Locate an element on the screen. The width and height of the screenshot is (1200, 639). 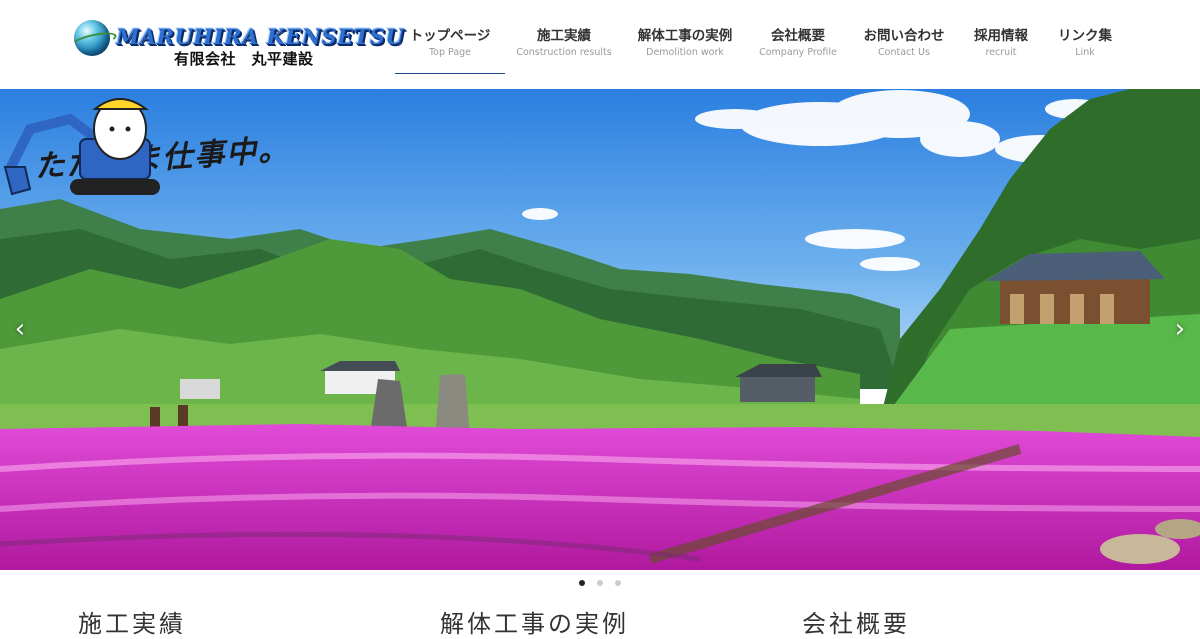
nav-item-top: トップページ Top Page is located at coordinates (450, 50).